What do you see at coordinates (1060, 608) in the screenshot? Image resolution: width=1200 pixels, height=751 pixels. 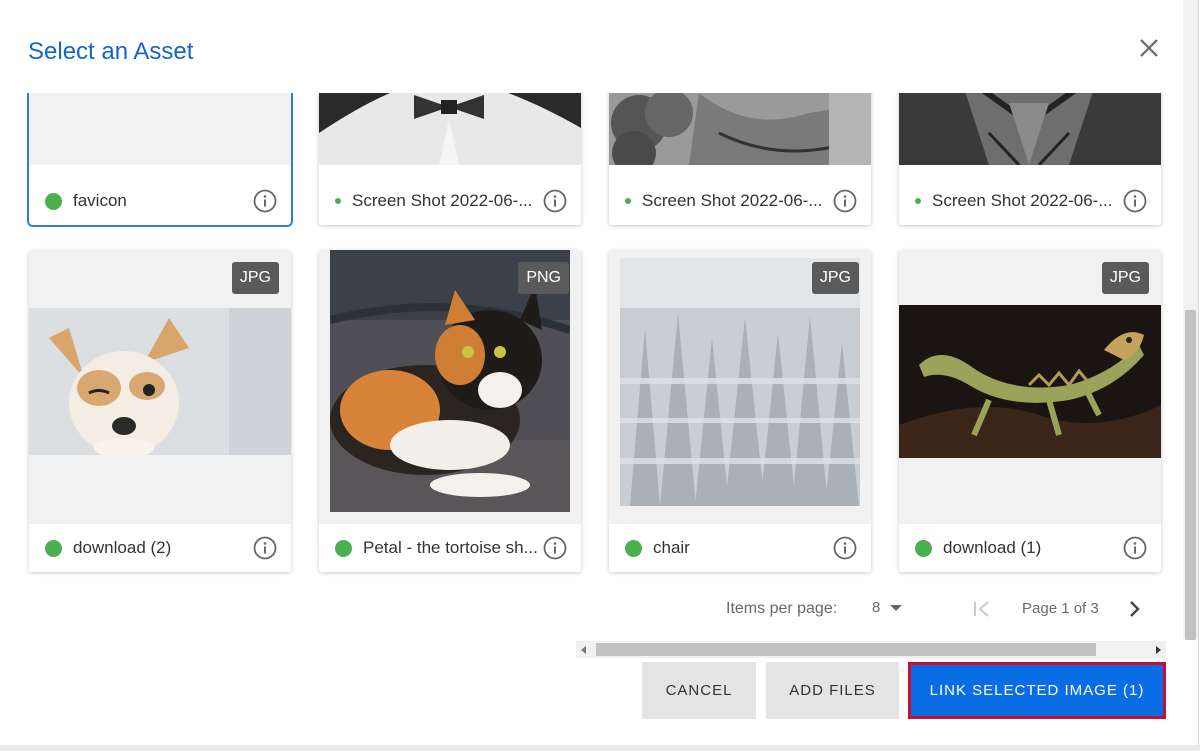 I see `page-info: Page 1 of 3` at bounding box center [1060, 608].